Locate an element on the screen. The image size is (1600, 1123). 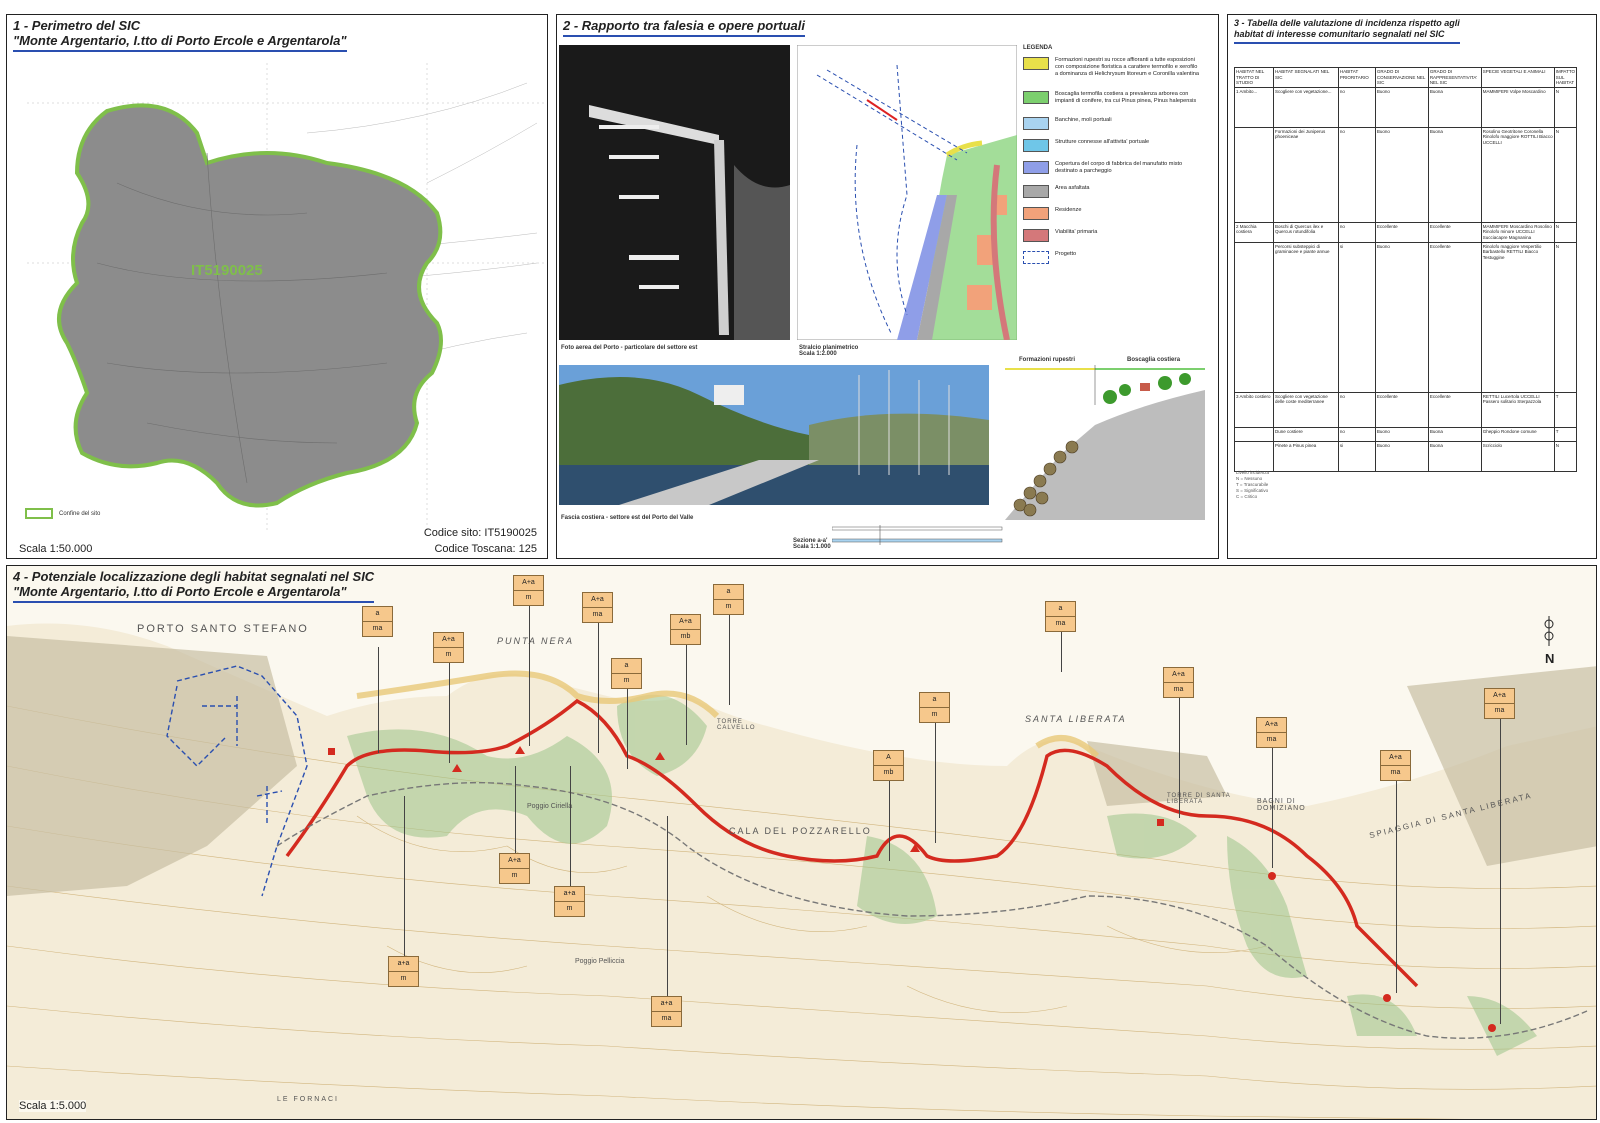
habitat-tag: A+a mb is located at coordinates (685, 629).